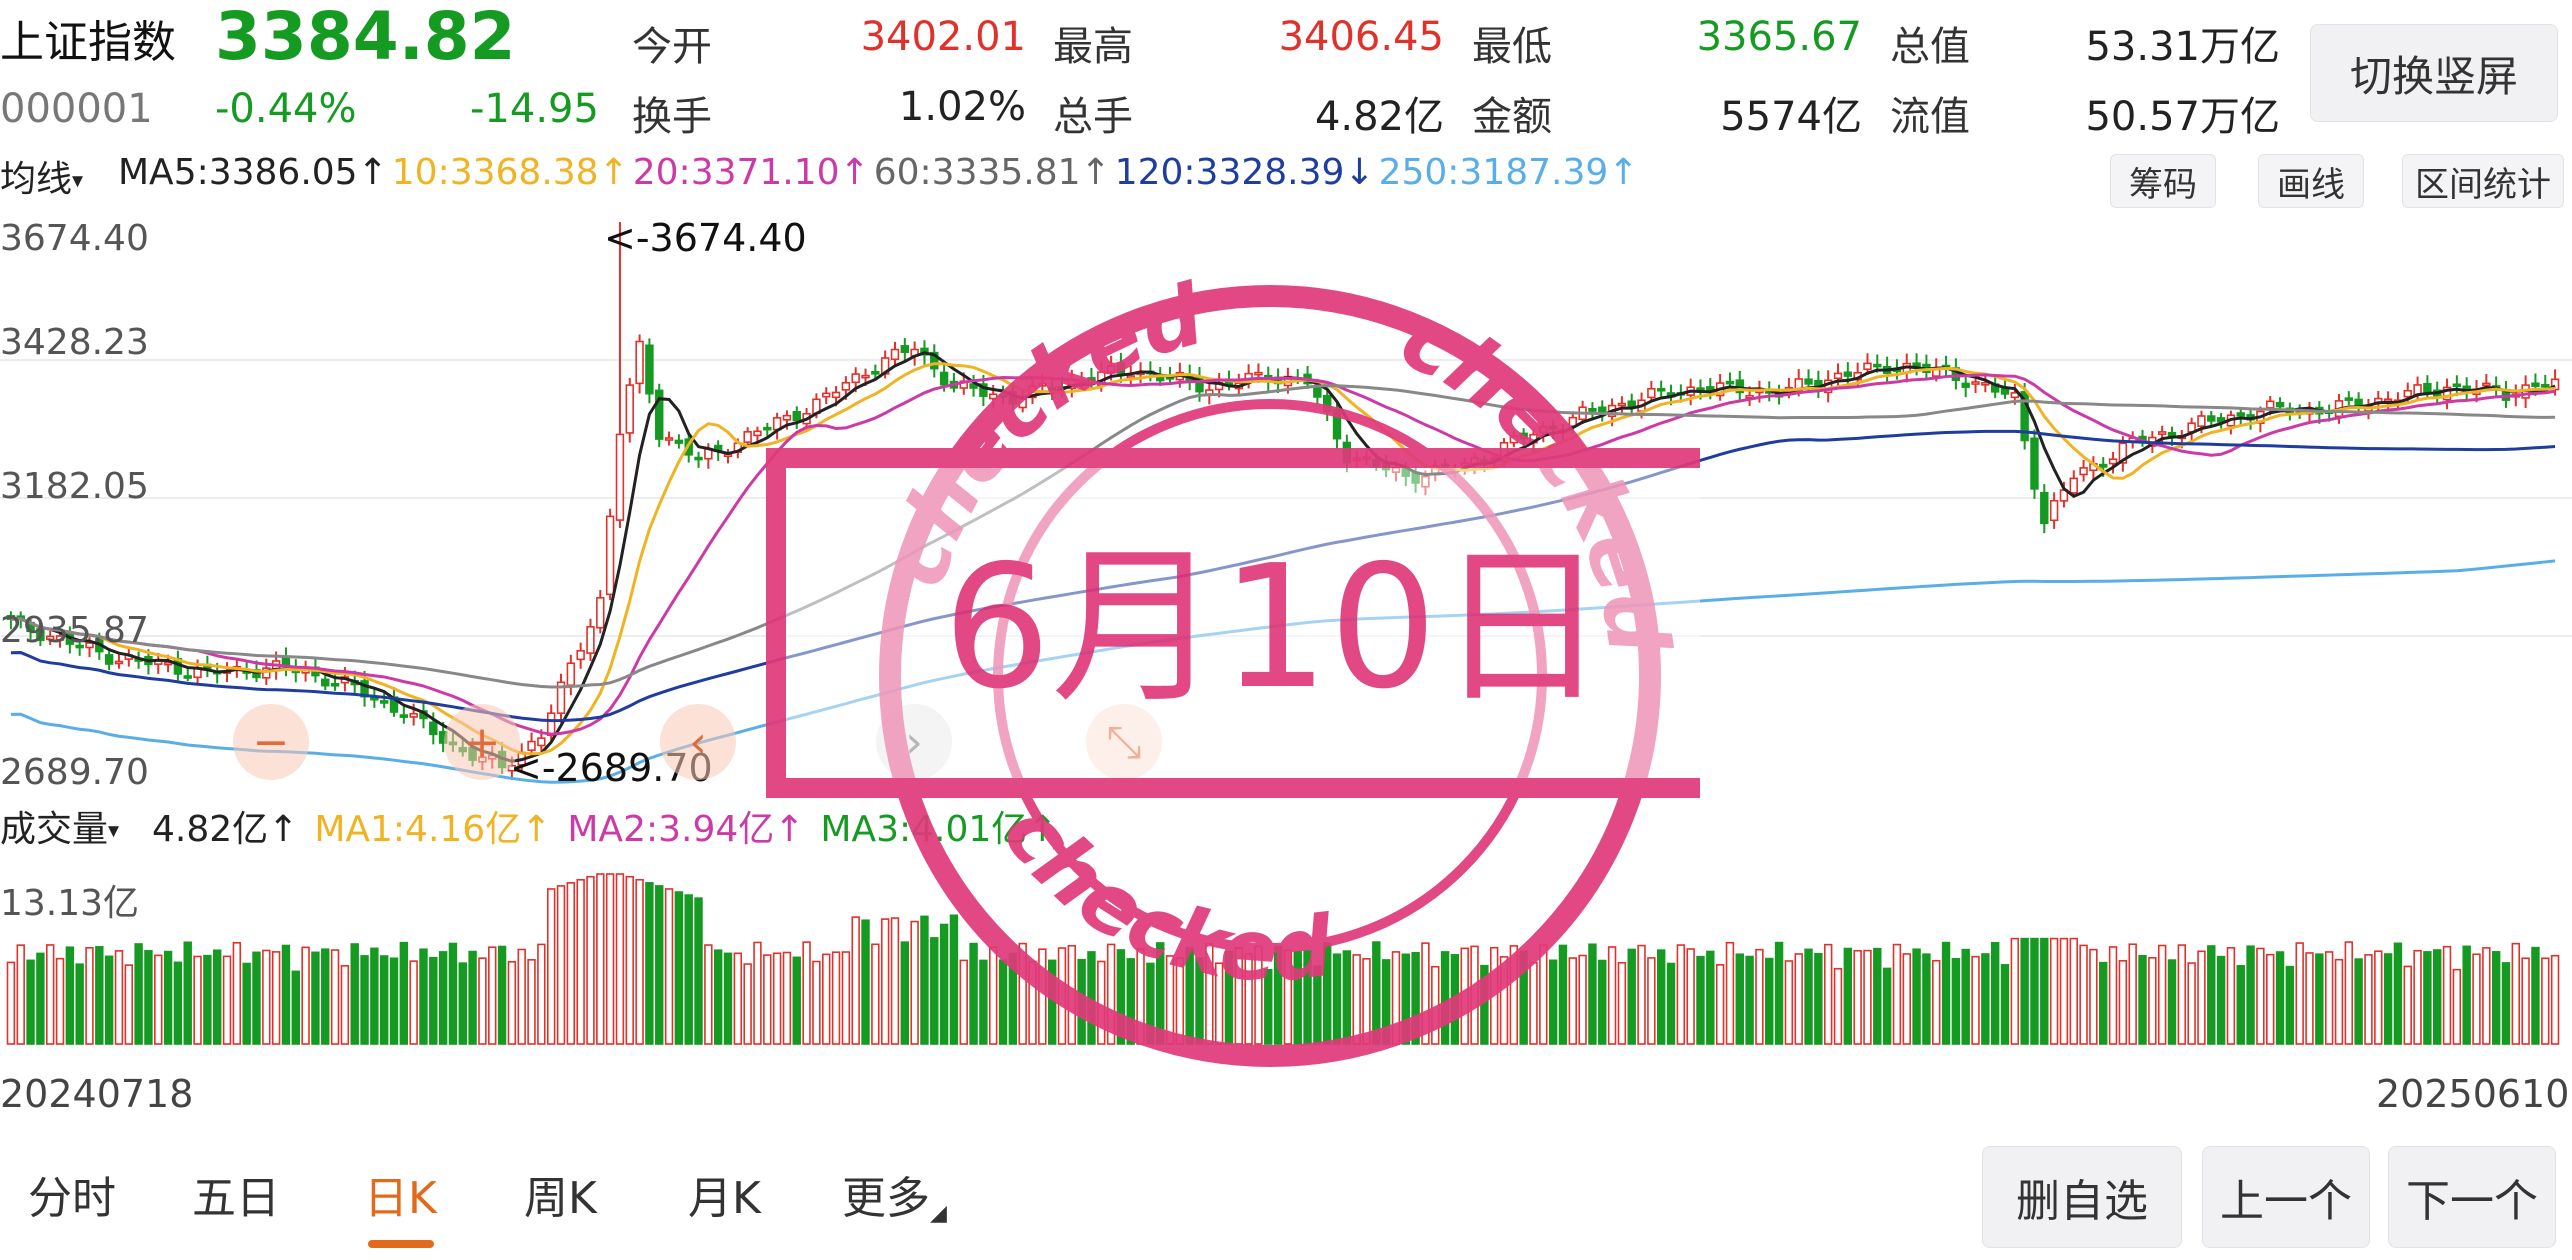  Describe the element at coordinates (1508, 172) in the screenshot. I see `ma250-value: 250:3187.39↑` at that location.